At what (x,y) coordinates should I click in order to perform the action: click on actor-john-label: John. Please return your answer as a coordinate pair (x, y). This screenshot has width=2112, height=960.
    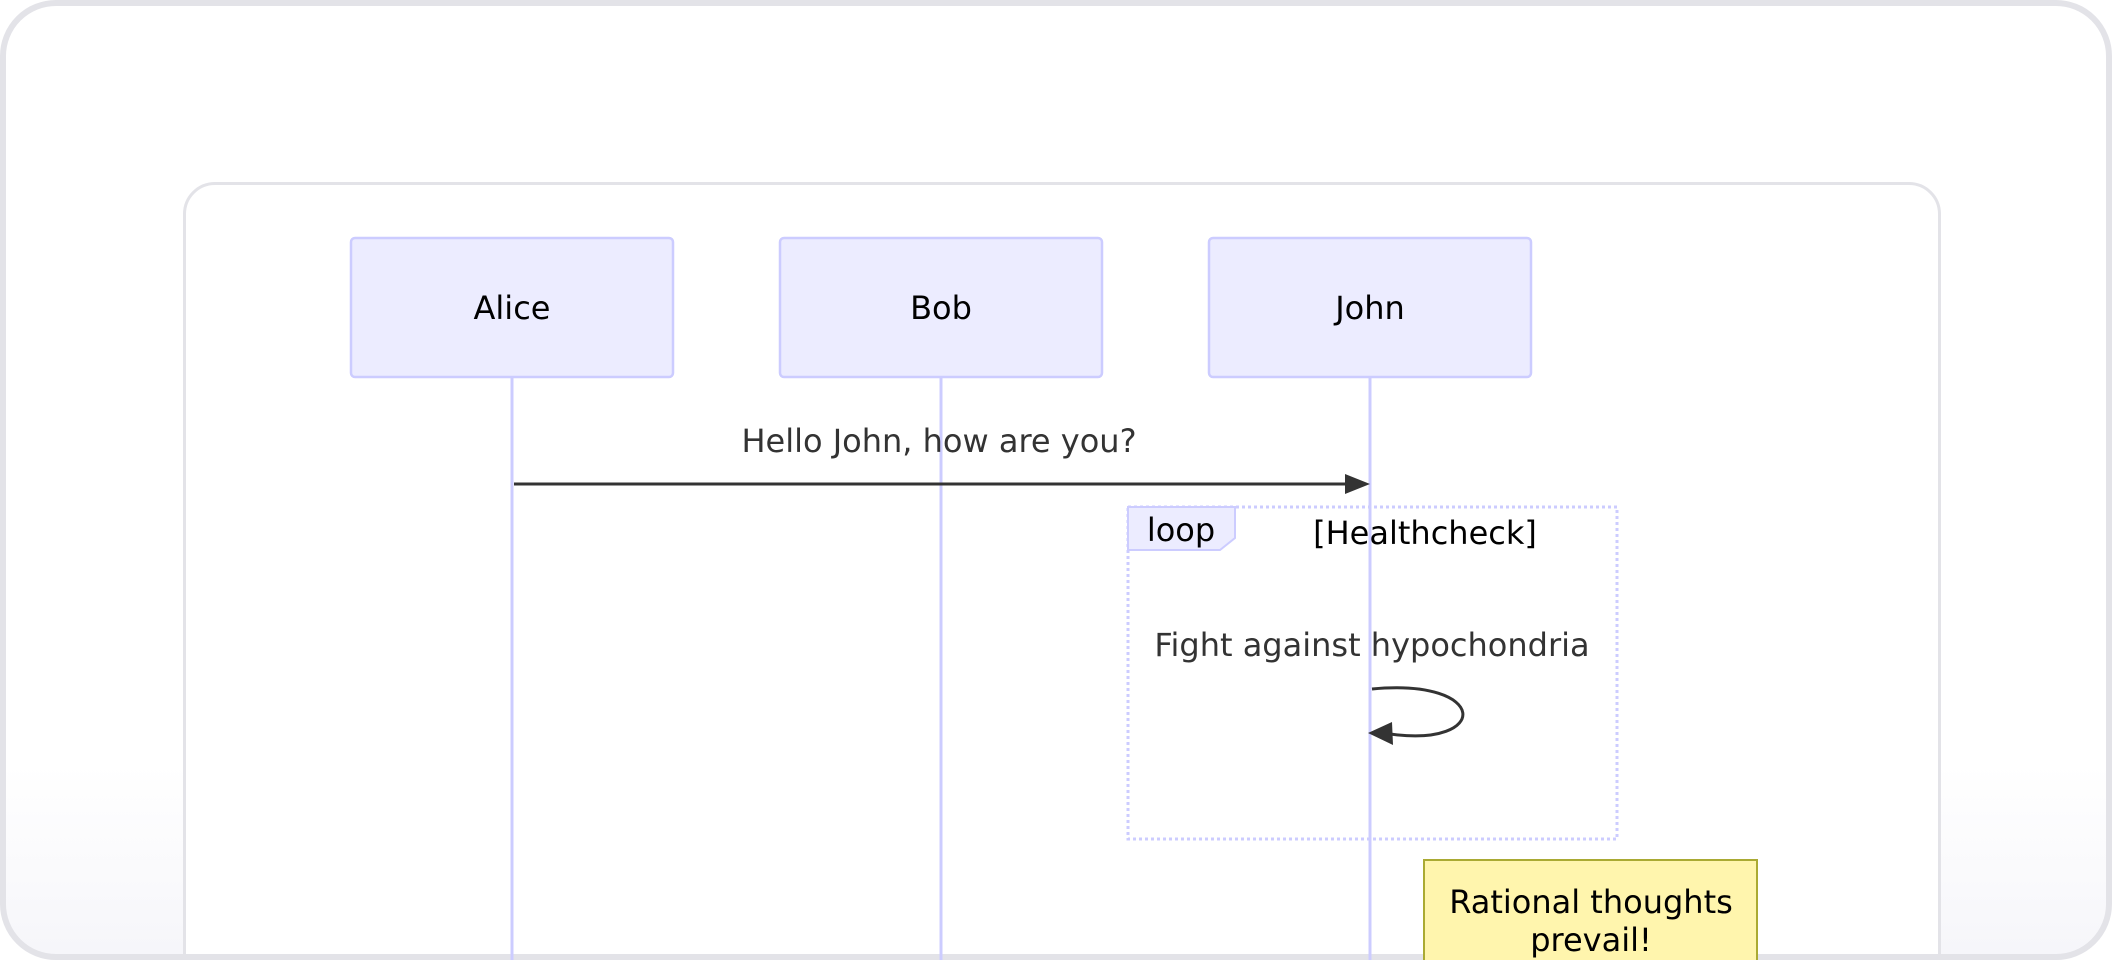
    Looking at the image, I should click on (1369, 308).